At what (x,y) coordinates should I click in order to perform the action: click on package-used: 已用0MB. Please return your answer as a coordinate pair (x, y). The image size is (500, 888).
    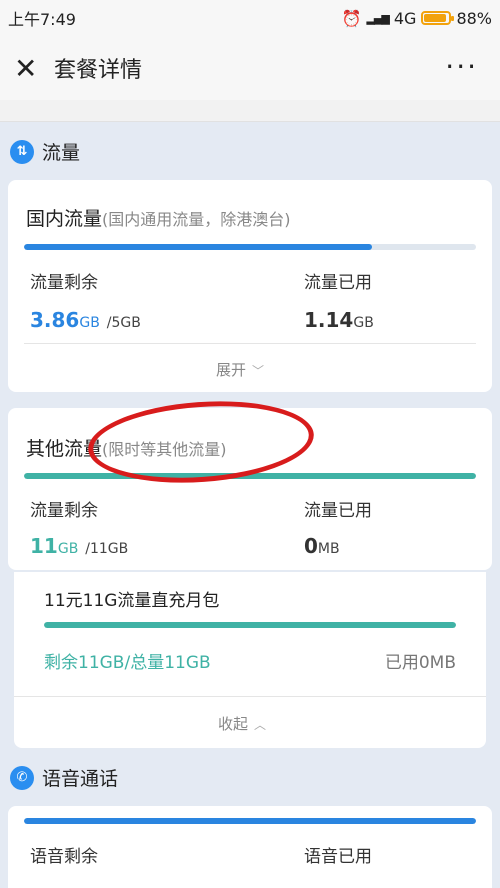
    Looking at the image, I should click on (420, 663).